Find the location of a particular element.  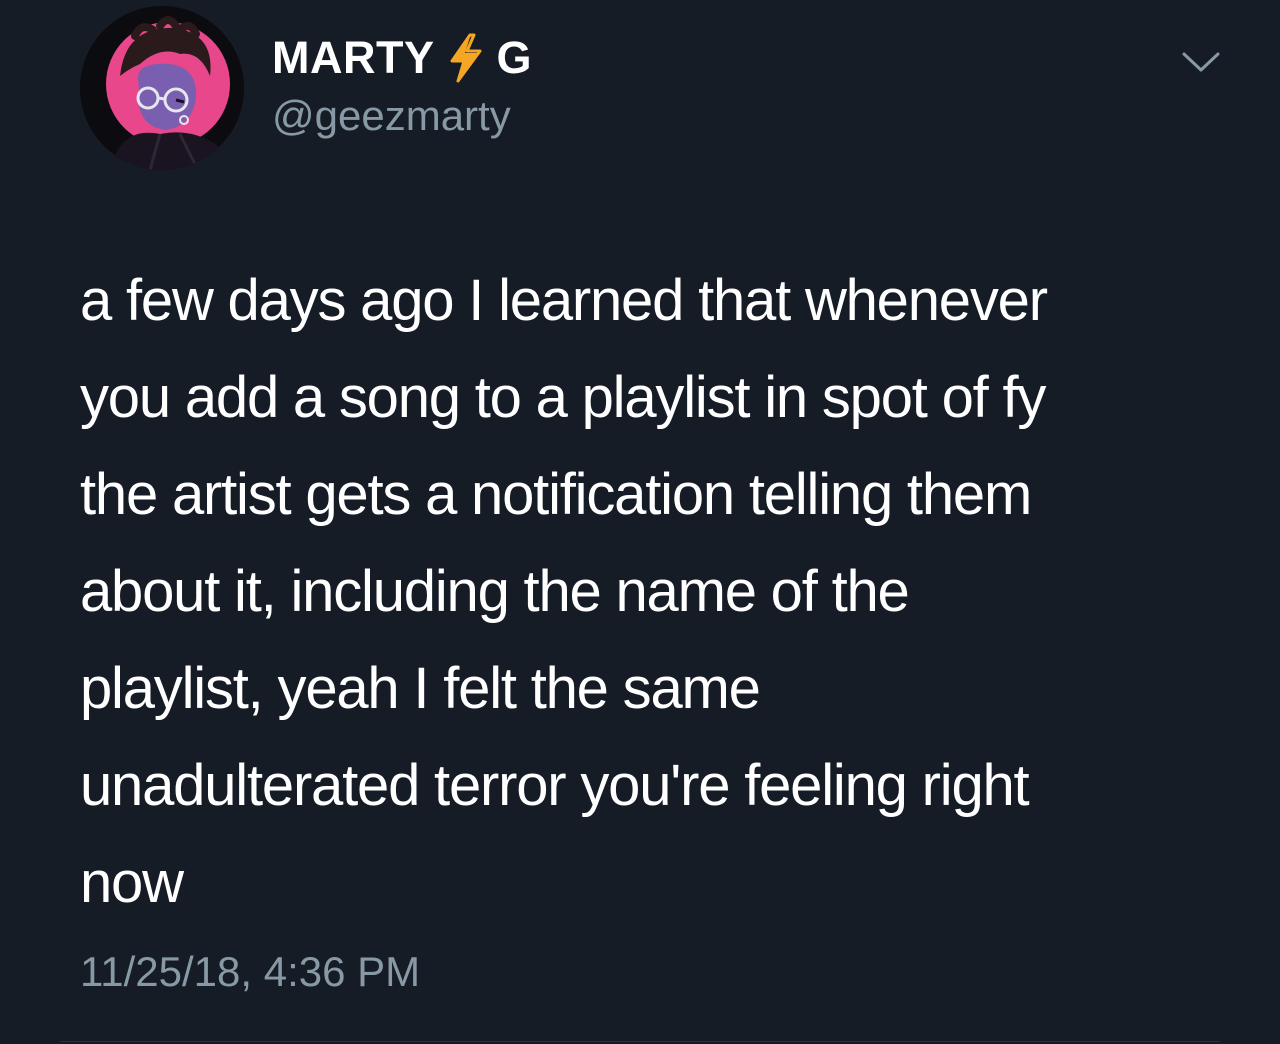

avatar is located at coordinates (162, 88).